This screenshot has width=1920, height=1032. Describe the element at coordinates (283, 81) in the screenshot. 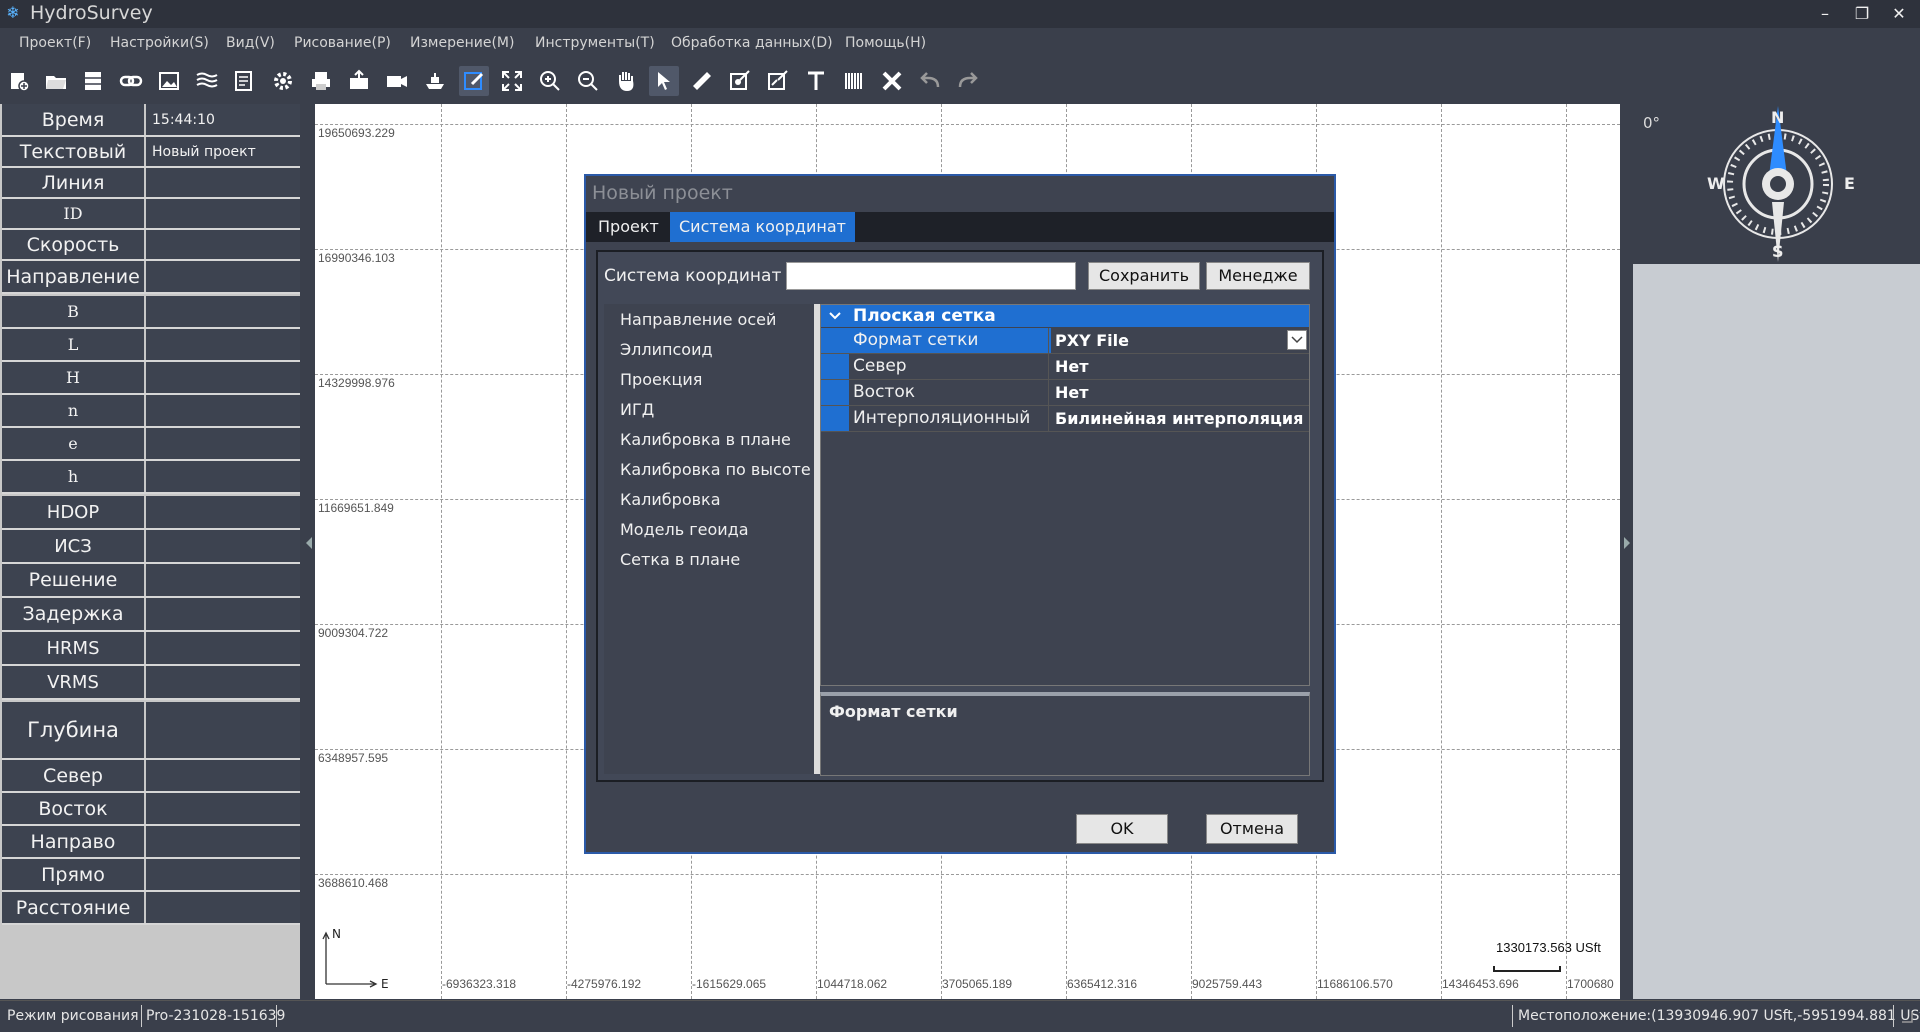

I see `gear-icon` at that location.